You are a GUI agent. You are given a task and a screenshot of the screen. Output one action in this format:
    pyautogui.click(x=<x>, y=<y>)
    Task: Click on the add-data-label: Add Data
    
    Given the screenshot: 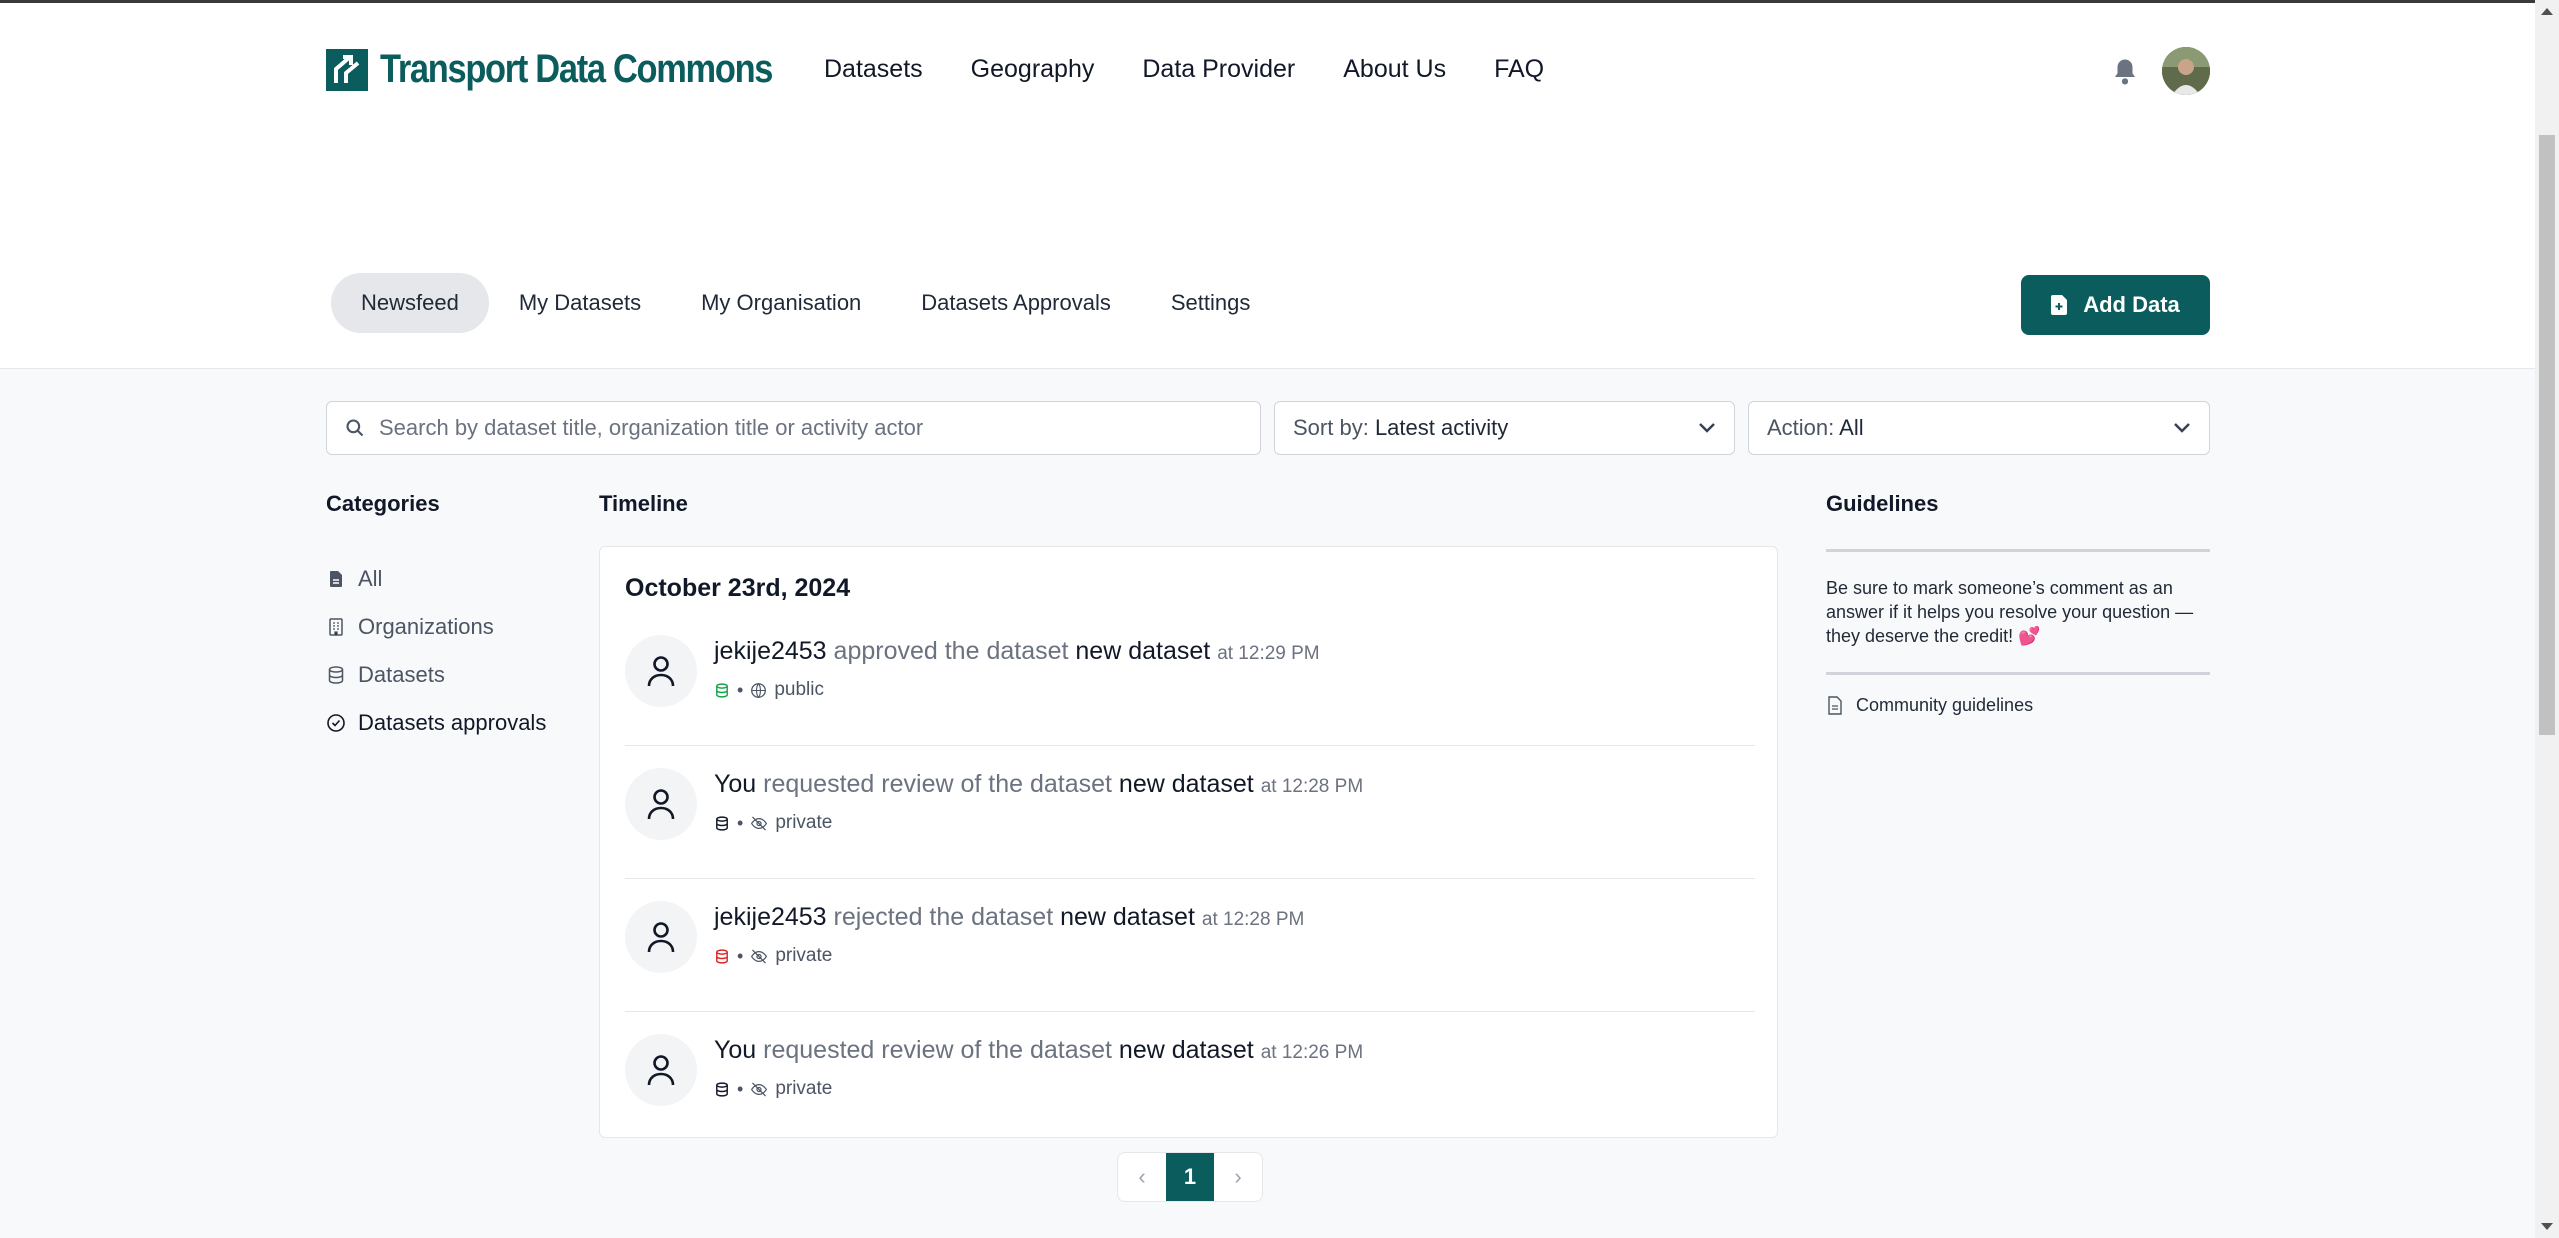 What is the action you would take?
    pyautogui.click(x=2131, y=304)
    